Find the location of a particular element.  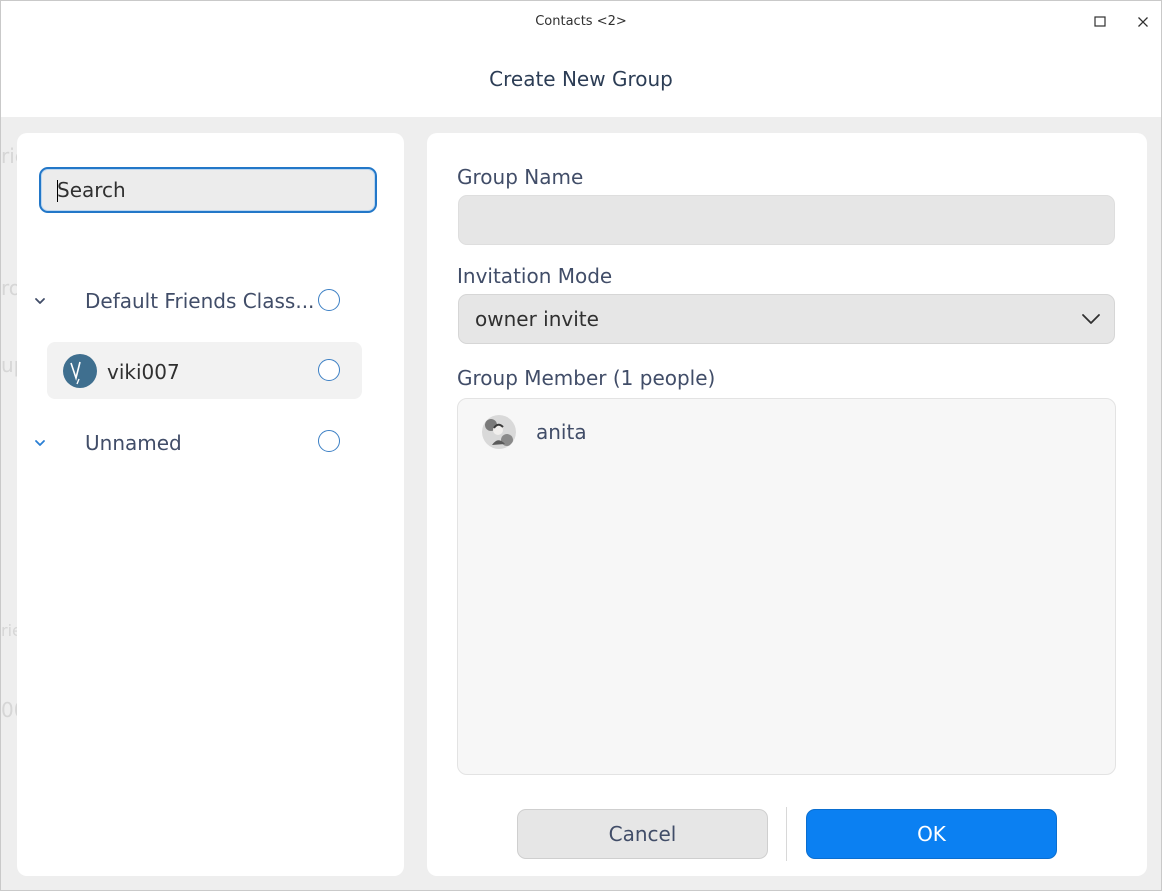

contact-name: viki007 is located at coordinates (143, 372).